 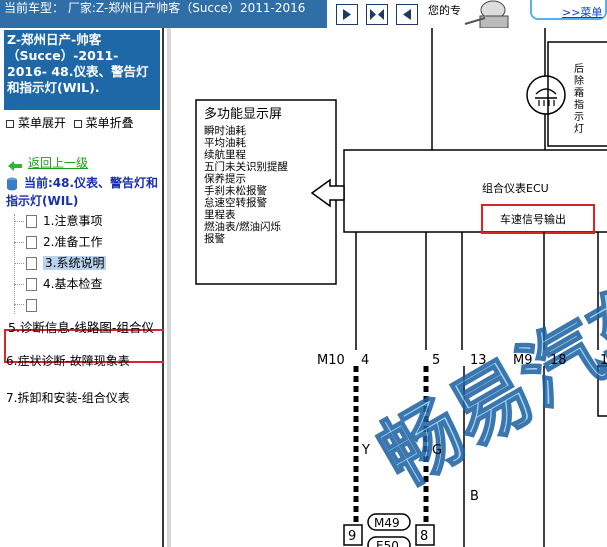 What do you see at coordinates (475, 191) in the screenshot?
I see `ecu-box` at bounding box center [475, 191].